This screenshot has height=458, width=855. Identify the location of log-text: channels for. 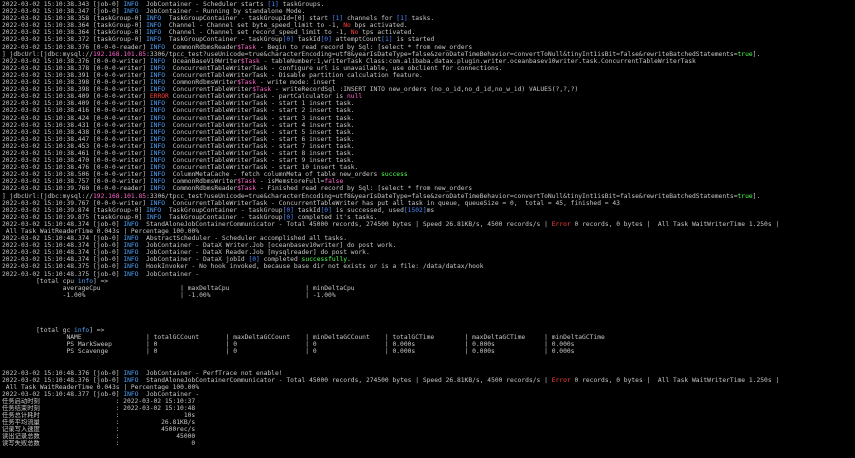
(370, 19).